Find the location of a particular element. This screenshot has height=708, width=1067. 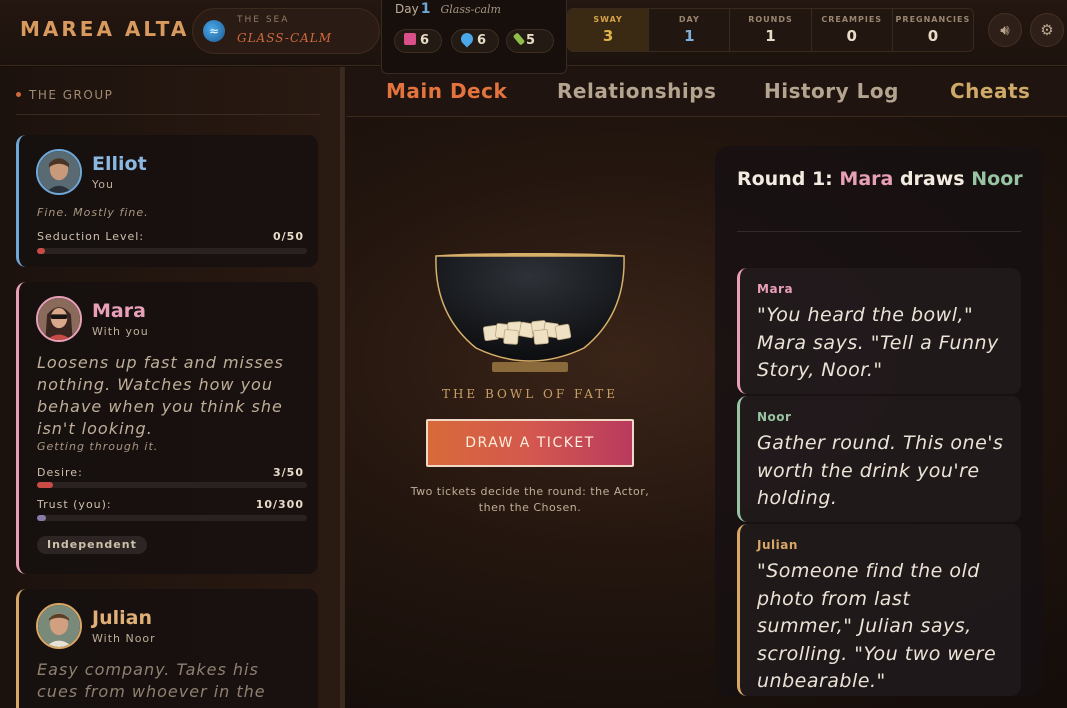

round-verb: draws is located at coordinates (932, 179).